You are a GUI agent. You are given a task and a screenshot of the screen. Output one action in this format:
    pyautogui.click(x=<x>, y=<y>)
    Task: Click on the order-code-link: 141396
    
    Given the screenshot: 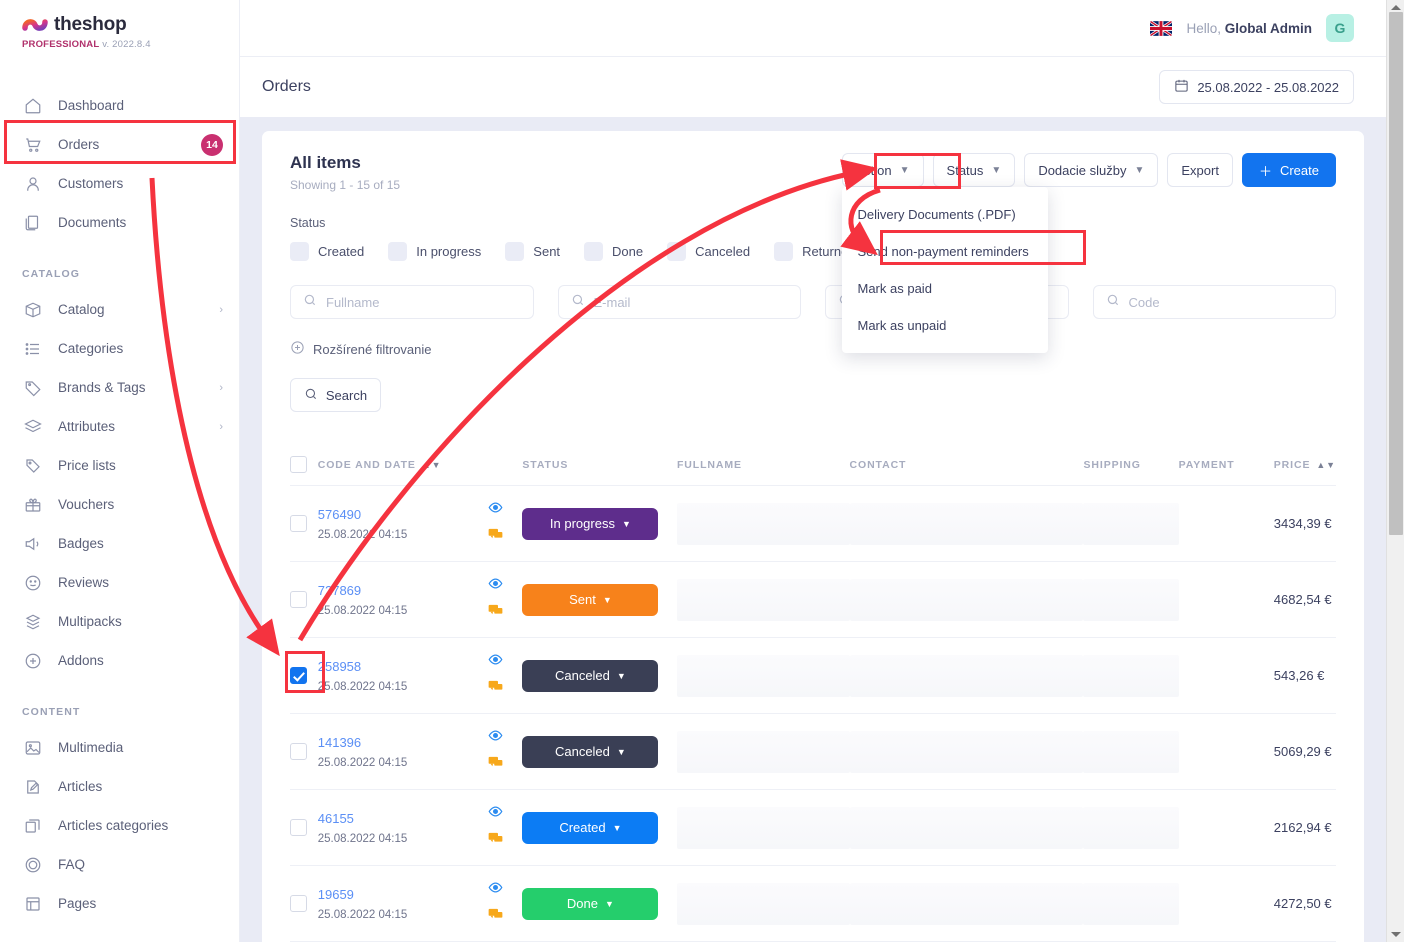 What is the action you would take?
    pyautogui.click(x=401, y=742)
    